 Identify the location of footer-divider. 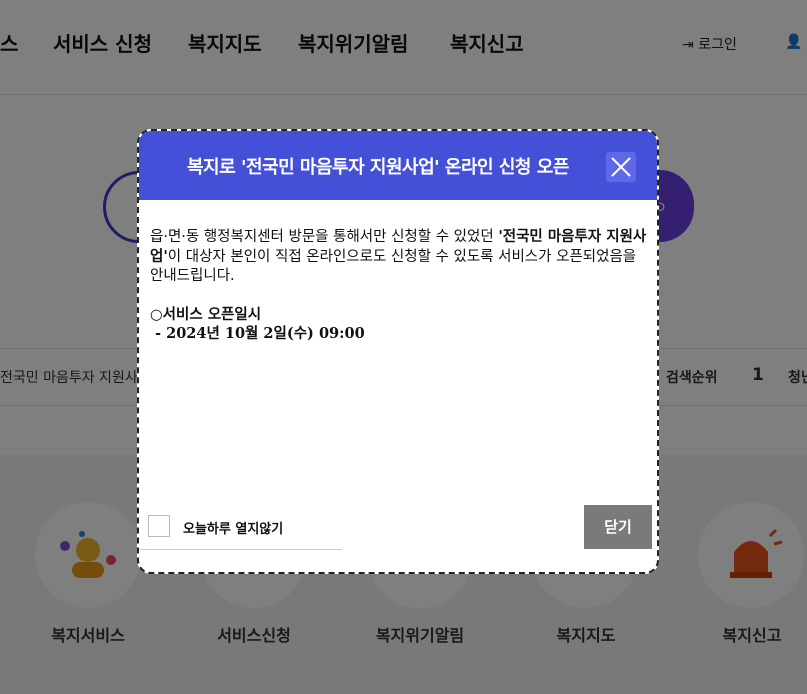
(240, 549).